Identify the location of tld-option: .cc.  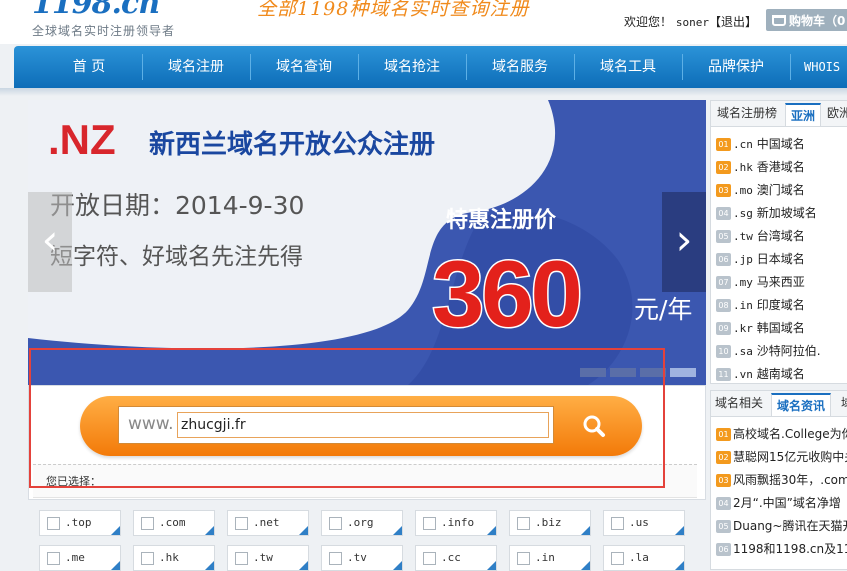
(456, 558).